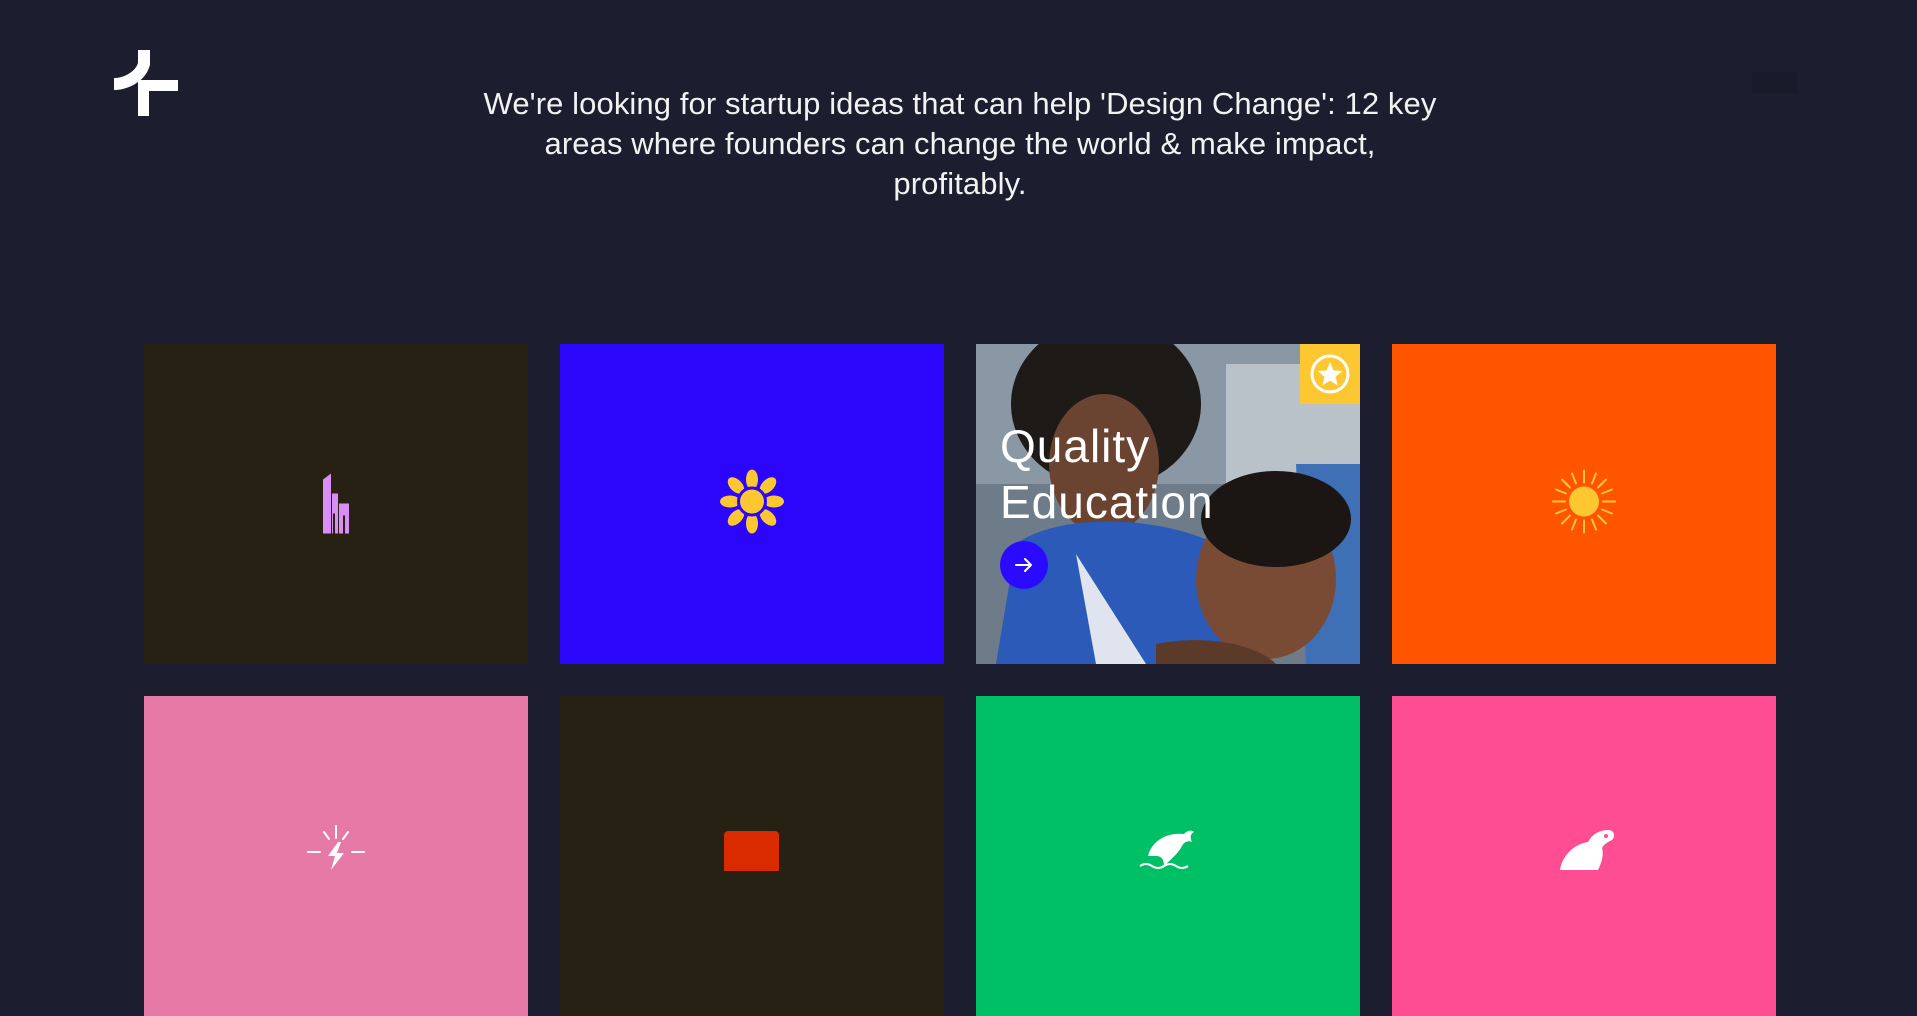 The height and width of the screenshot is (1016, 1917). I want to click on red-block-icon, so click(751, 851).